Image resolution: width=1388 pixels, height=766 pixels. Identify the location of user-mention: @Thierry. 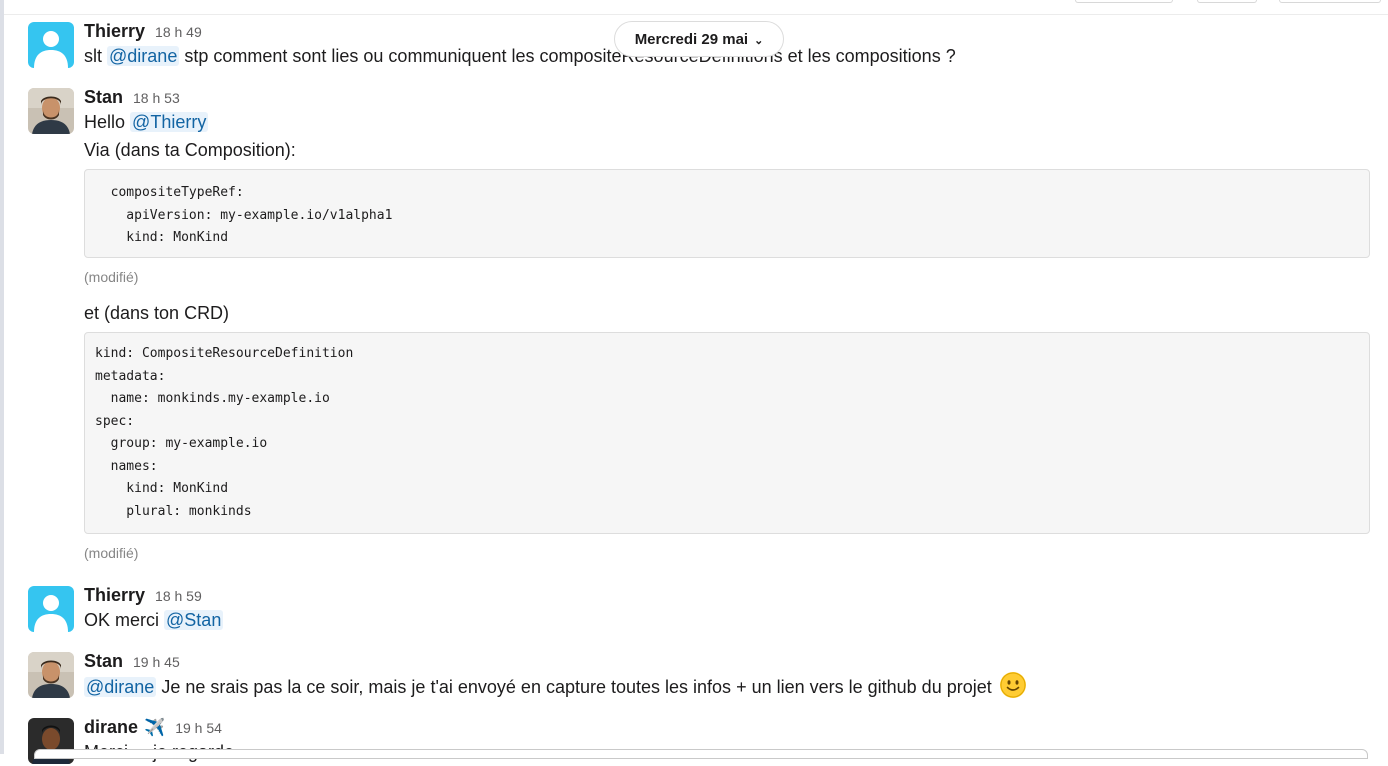
(169, 122).